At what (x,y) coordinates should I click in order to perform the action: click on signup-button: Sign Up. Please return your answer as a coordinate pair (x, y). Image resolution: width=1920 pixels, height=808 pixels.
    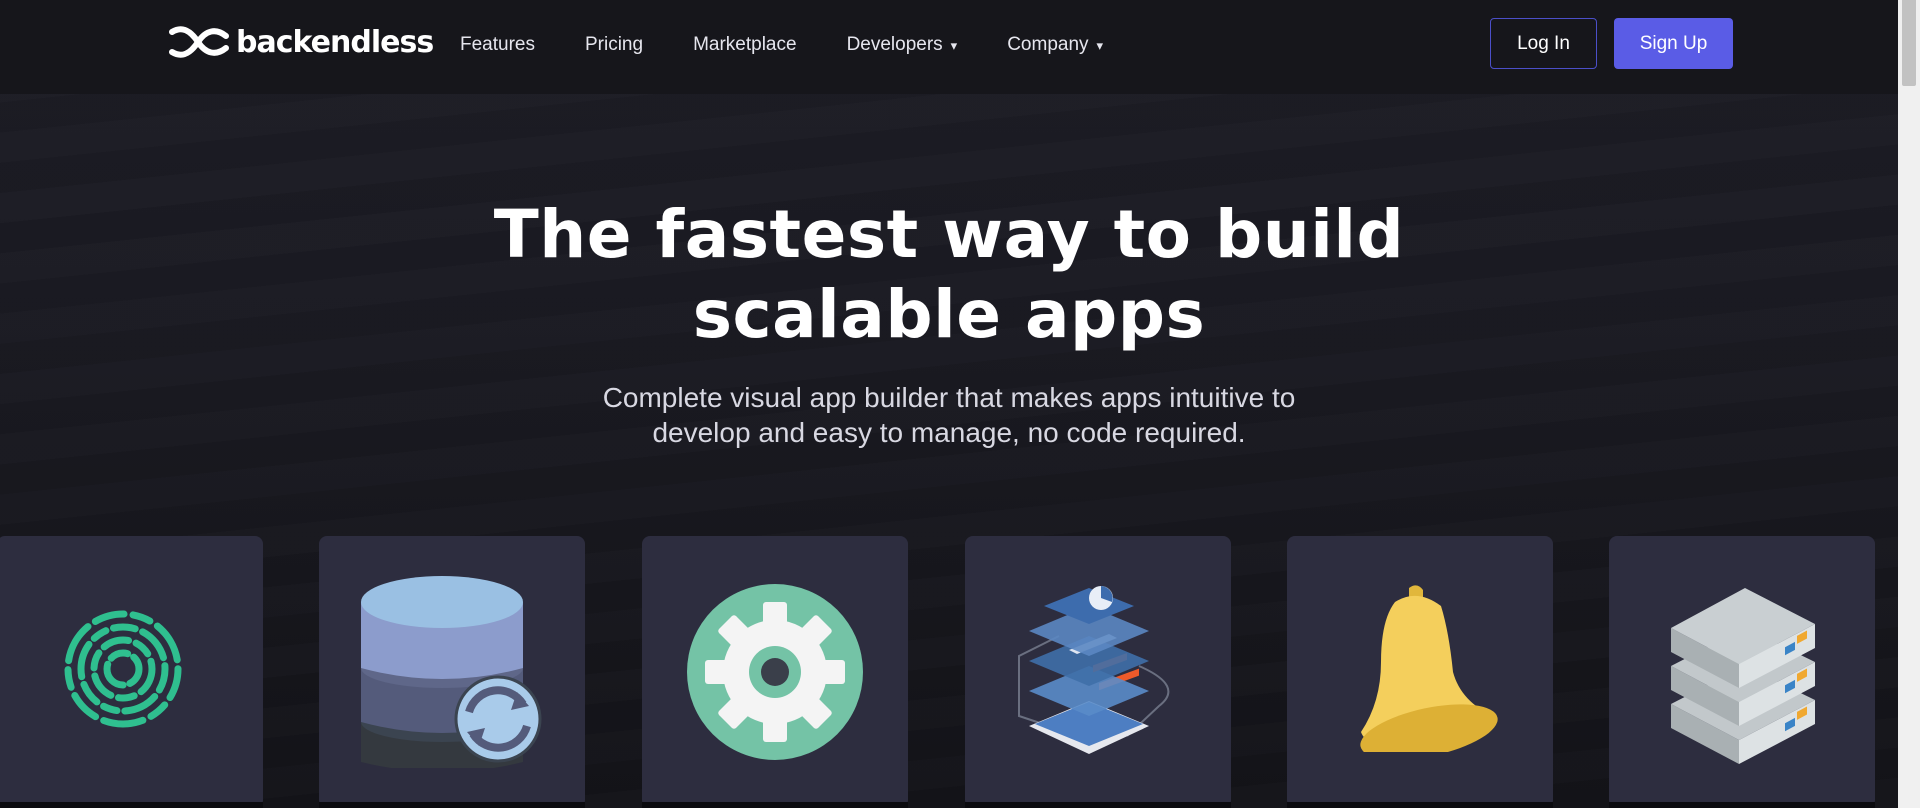
    Looking at the image, I should click on (1673, 43).